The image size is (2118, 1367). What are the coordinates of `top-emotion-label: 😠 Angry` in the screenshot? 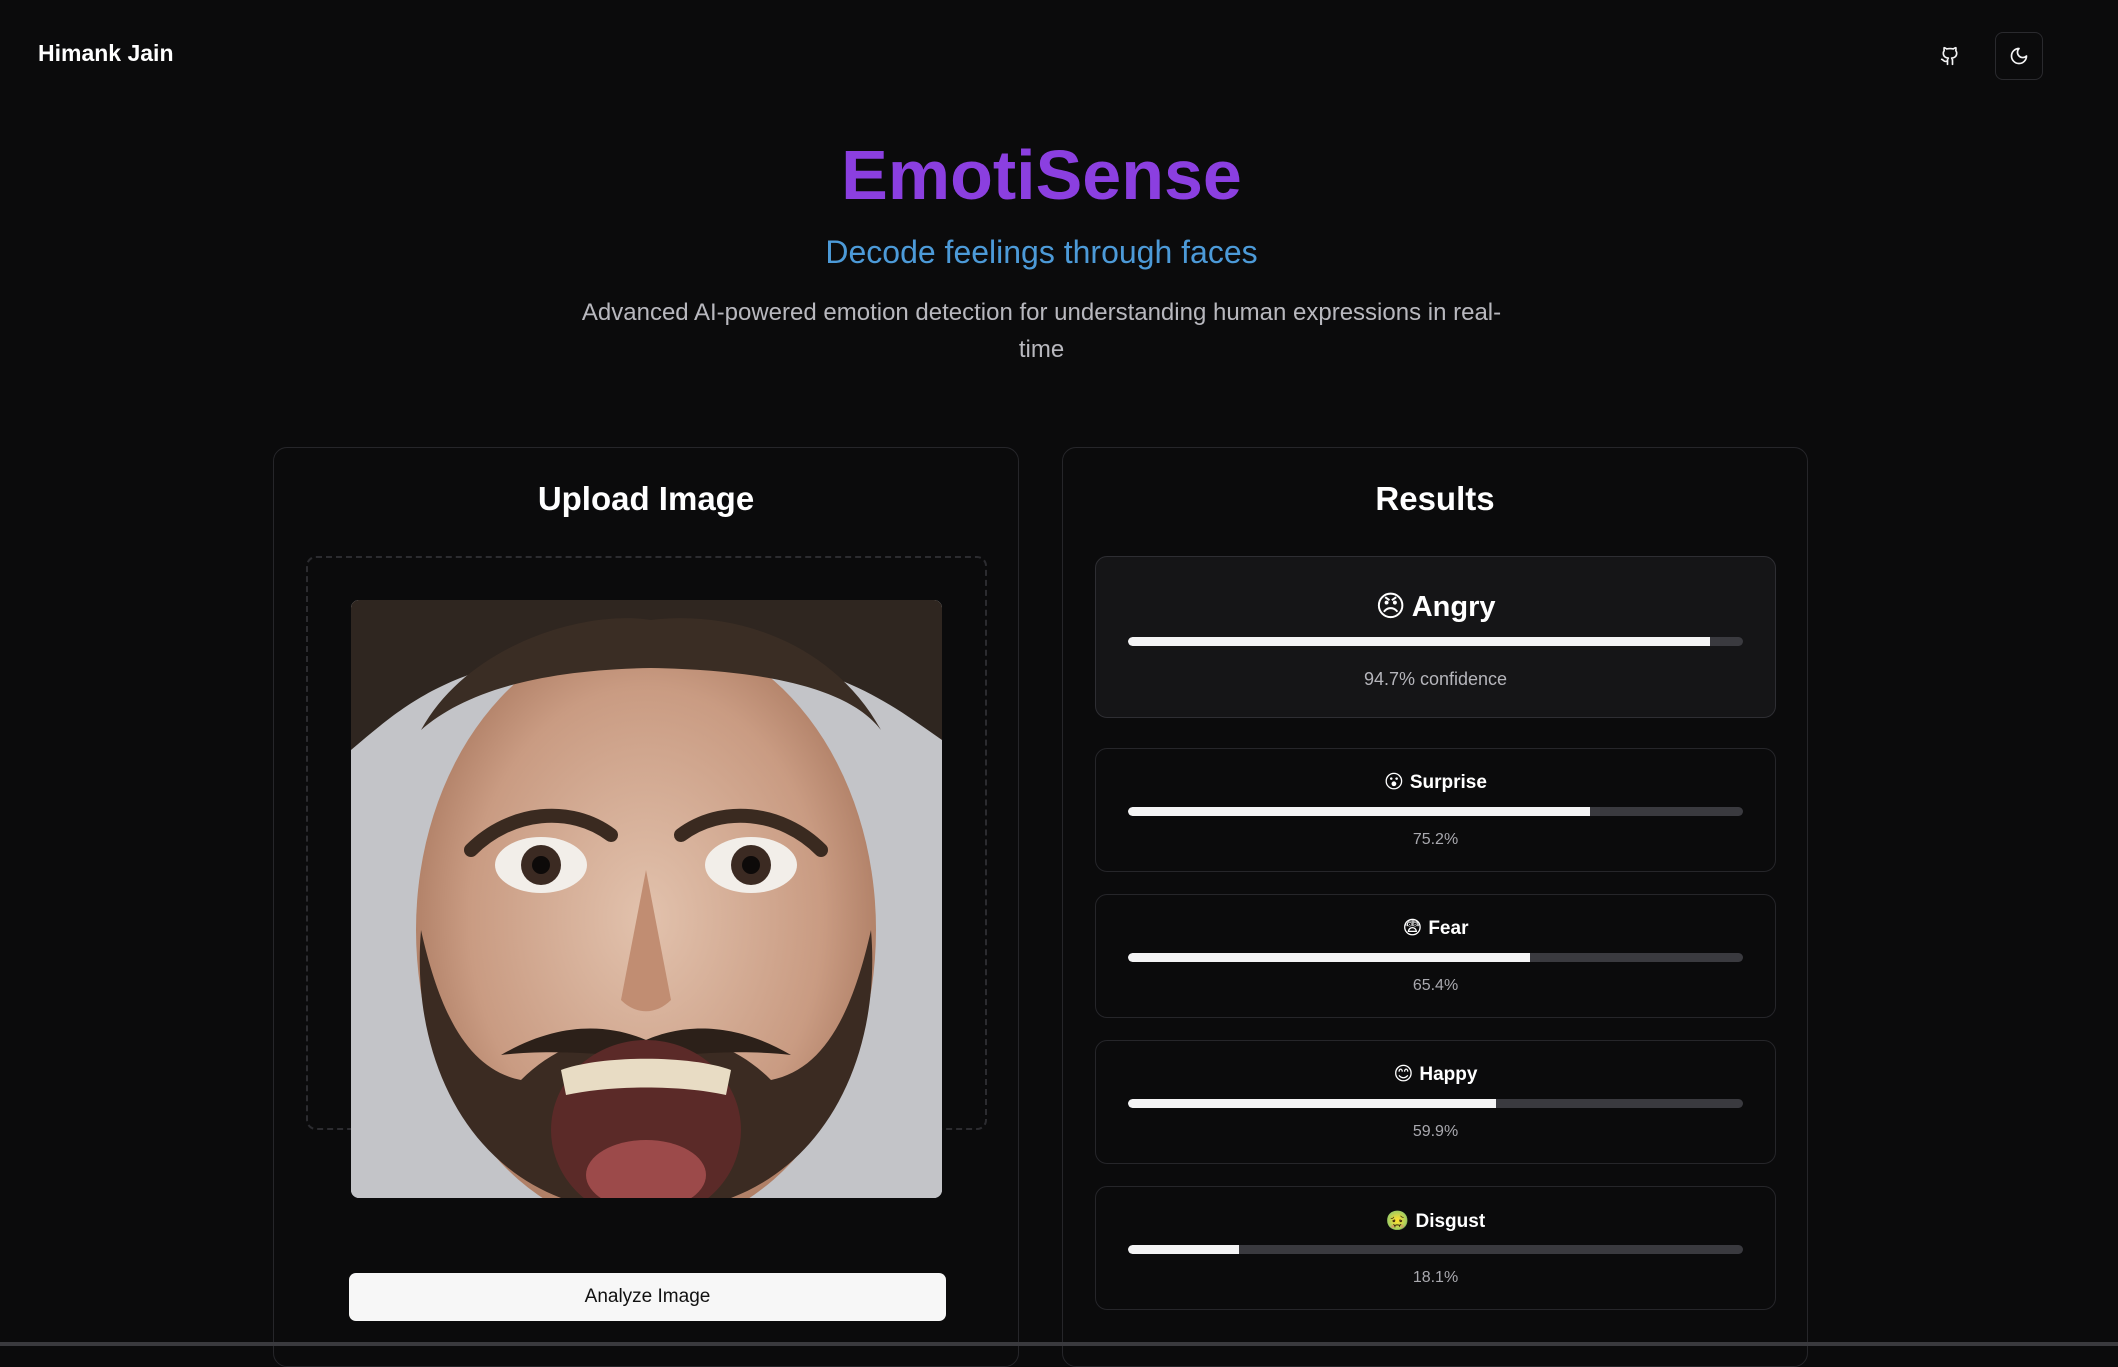 It's located at (1435, 606).